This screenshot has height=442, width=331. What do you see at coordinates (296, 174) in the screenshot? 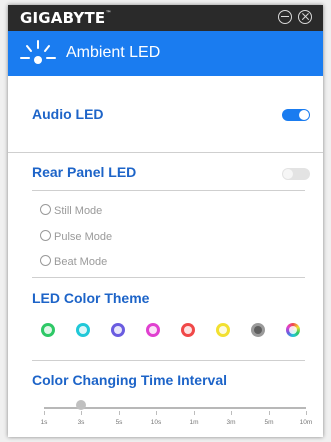
I see `rear-panel-led-toggle` at bounding box center [296, 174].